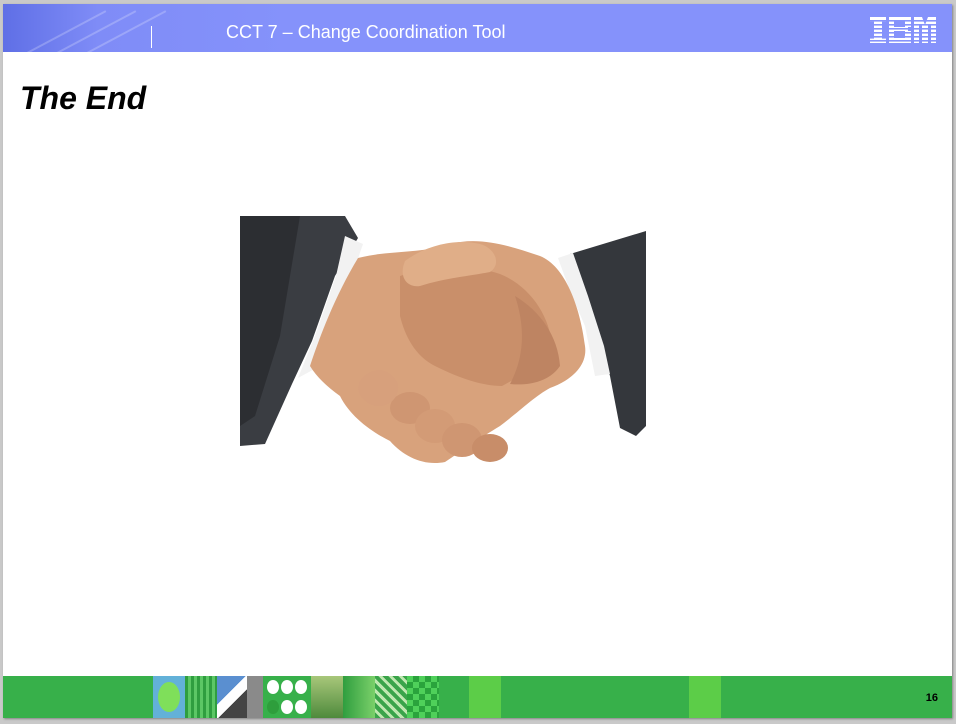 This screenshot has height=724, width=956. Describe the element at coordinates (83, 98) in the screenshot. I see `page-title: The End` at that location.